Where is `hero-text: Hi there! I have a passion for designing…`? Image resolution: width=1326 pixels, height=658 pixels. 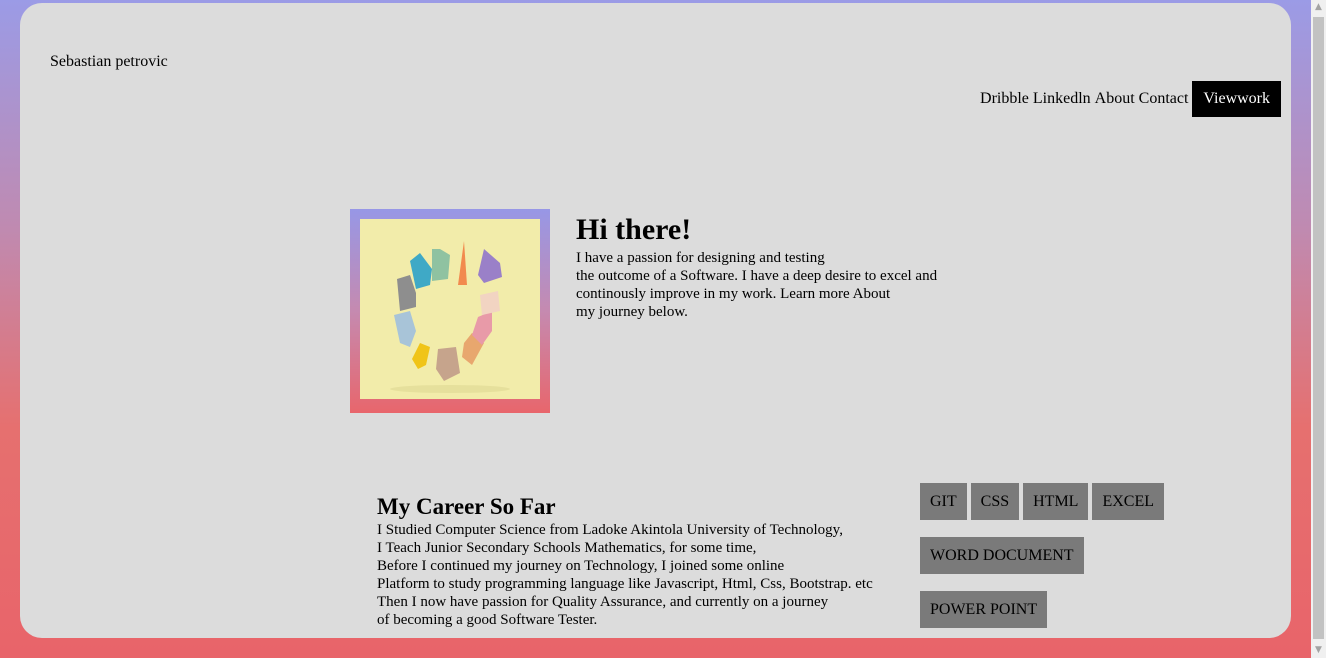
hero-text: Hi there! I have a passion for designing… is located at coordinates (776, 266).